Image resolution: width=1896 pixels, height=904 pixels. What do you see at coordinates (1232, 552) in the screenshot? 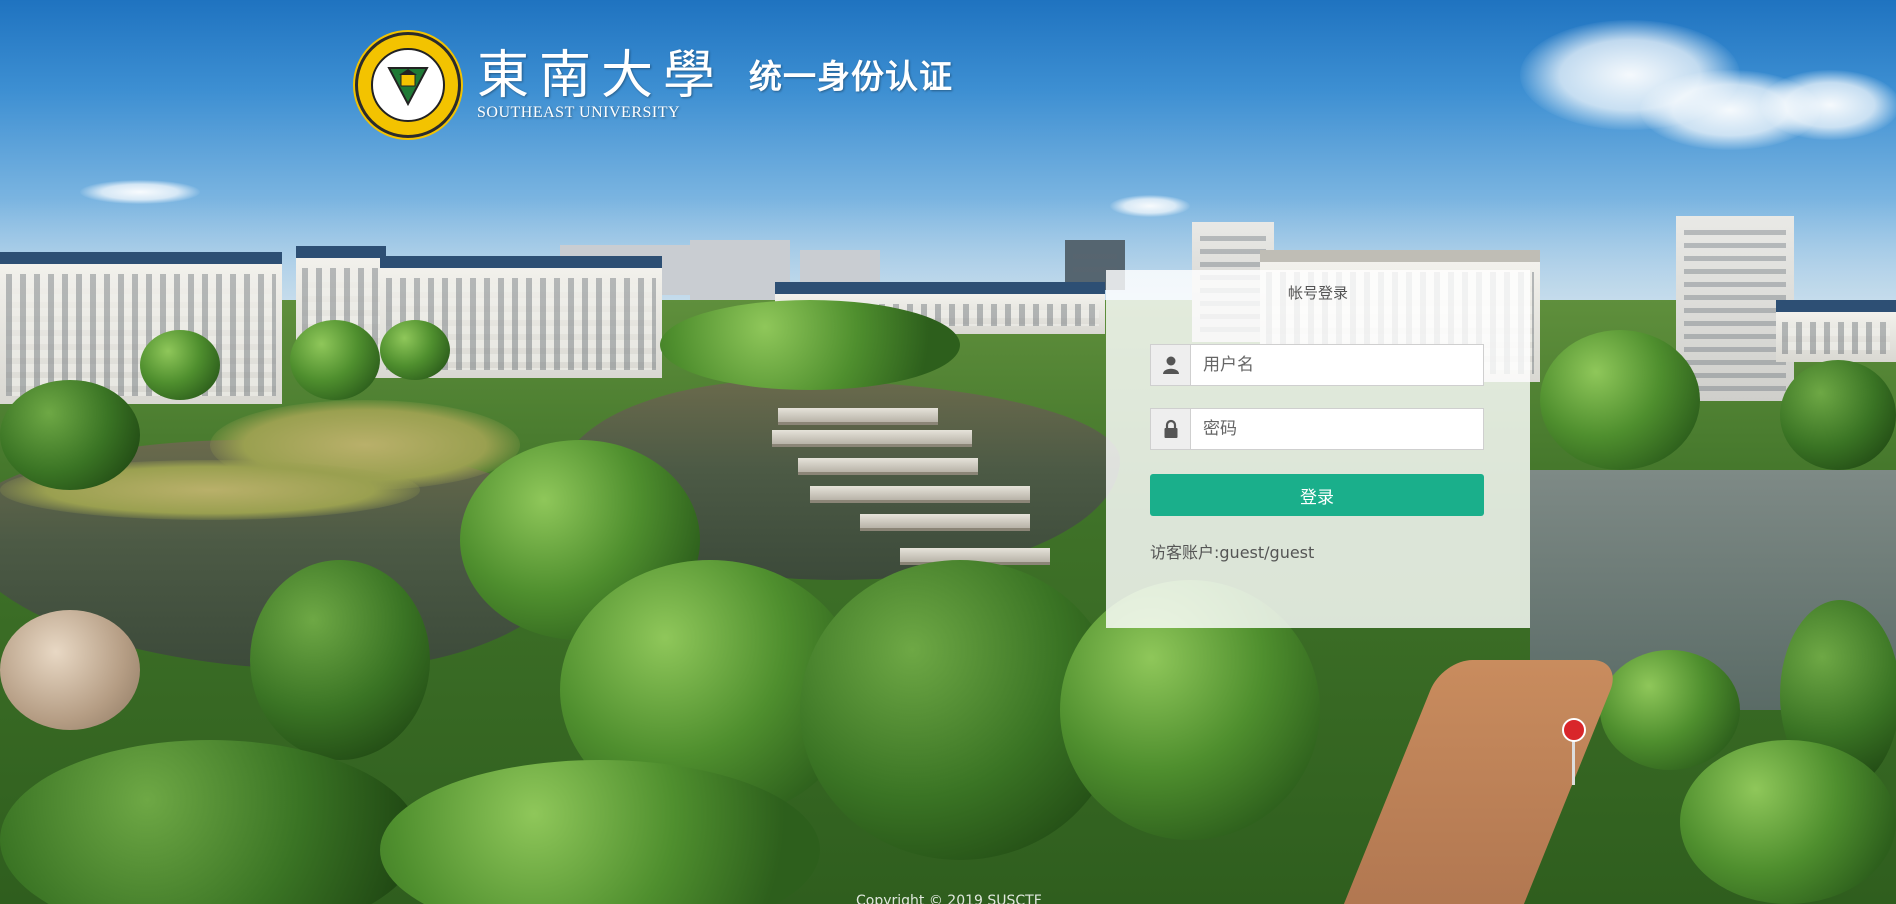
I see `guest-account-note: 访客账户:guest/guest` at bounding box center [1232, 552].